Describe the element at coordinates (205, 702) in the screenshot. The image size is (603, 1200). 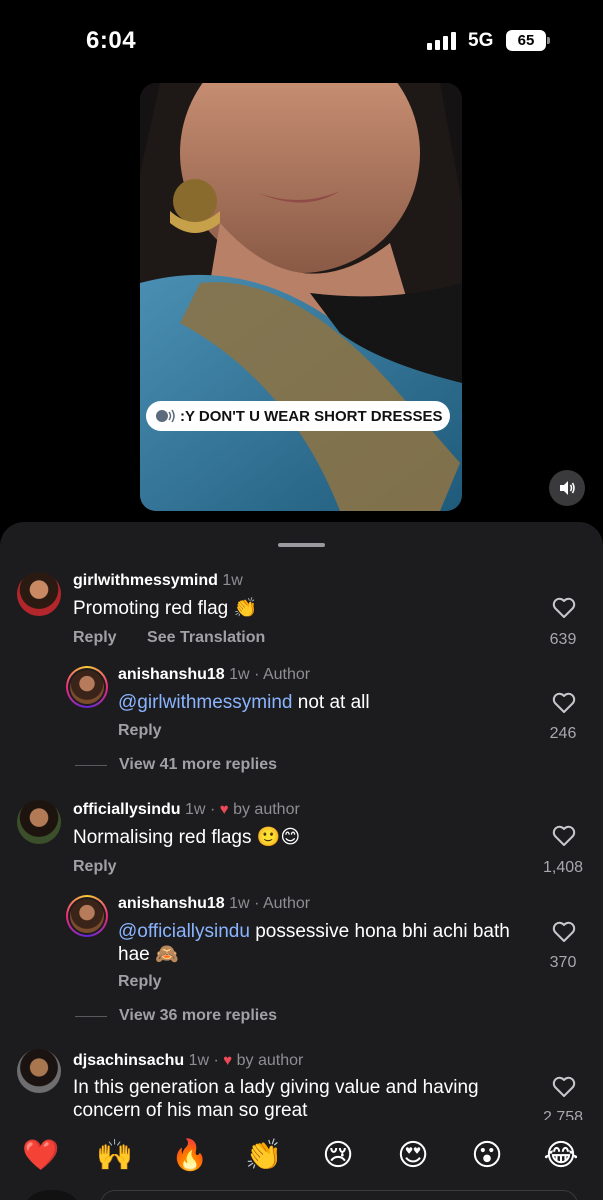
I see `mention-link: @girlwithmessymind` at that location.